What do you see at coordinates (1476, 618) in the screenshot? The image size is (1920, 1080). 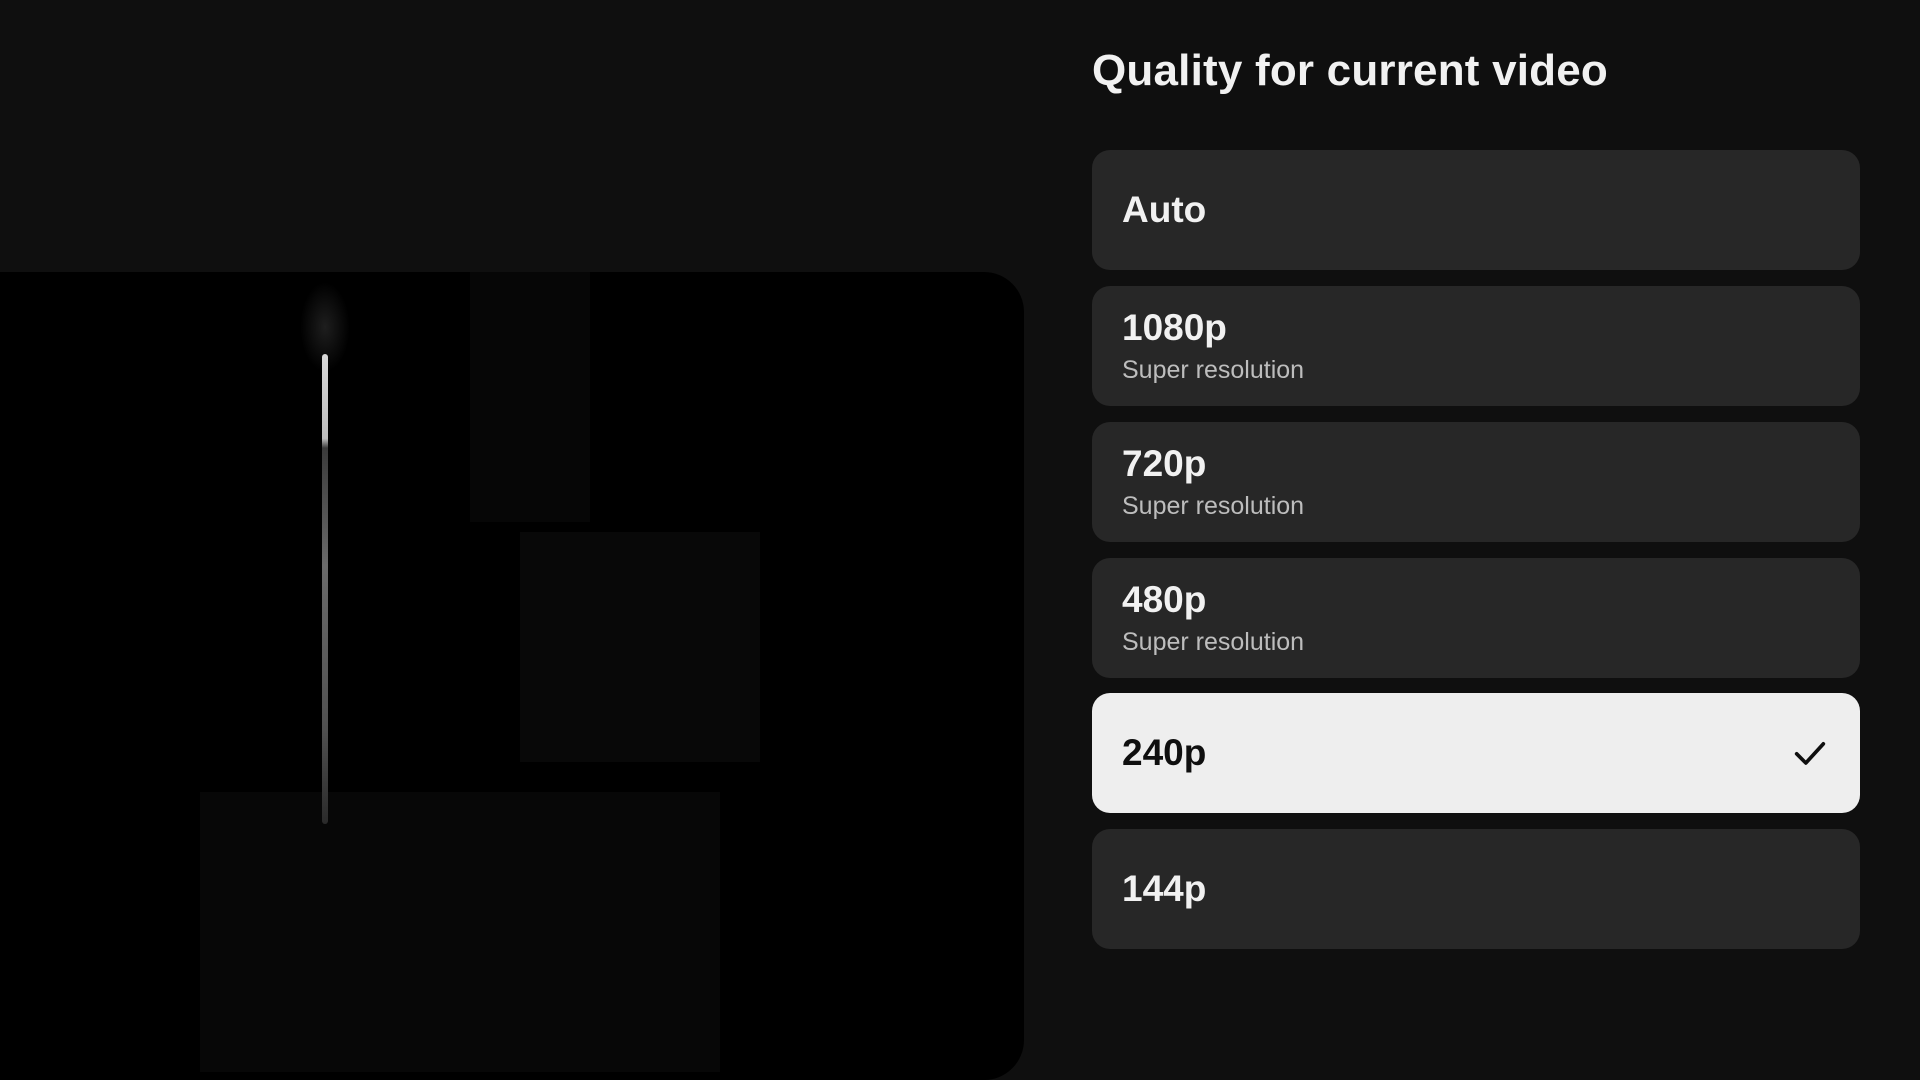 I see `quality-option-480p: 480p Super resolution` at bounding box center [1476, 618].